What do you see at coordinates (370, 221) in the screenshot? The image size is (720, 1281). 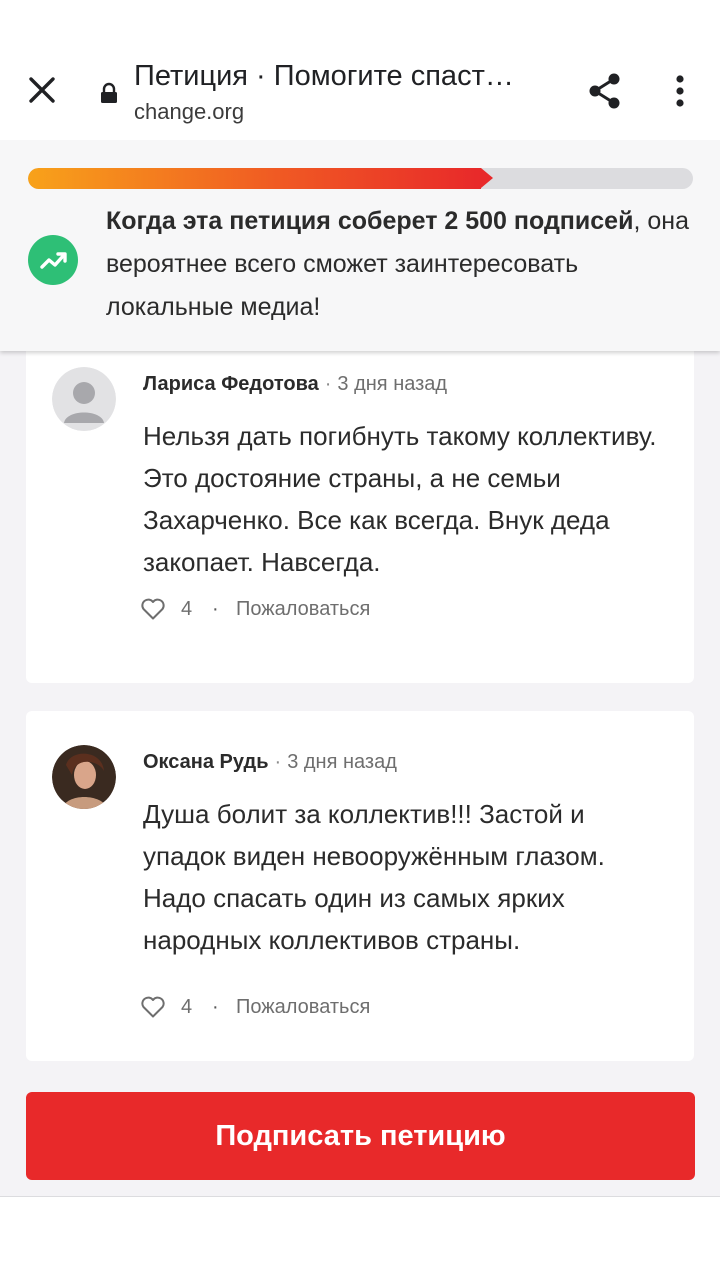 I see `milestone-bold-text: Когда эта петиция соберет 2 500 подписей` at bounding box center [370, 221].